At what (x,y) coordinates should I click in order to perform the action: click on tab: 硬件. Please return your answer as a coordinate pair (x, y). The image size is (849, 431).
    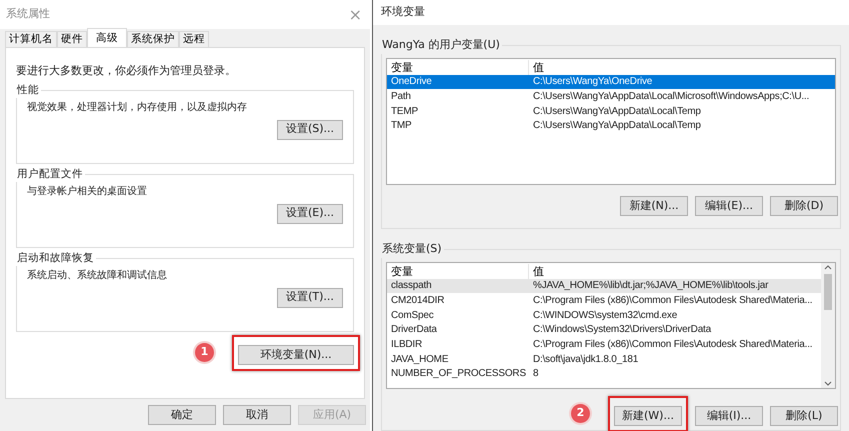
    Looking at the image, I should click on (72, 39).